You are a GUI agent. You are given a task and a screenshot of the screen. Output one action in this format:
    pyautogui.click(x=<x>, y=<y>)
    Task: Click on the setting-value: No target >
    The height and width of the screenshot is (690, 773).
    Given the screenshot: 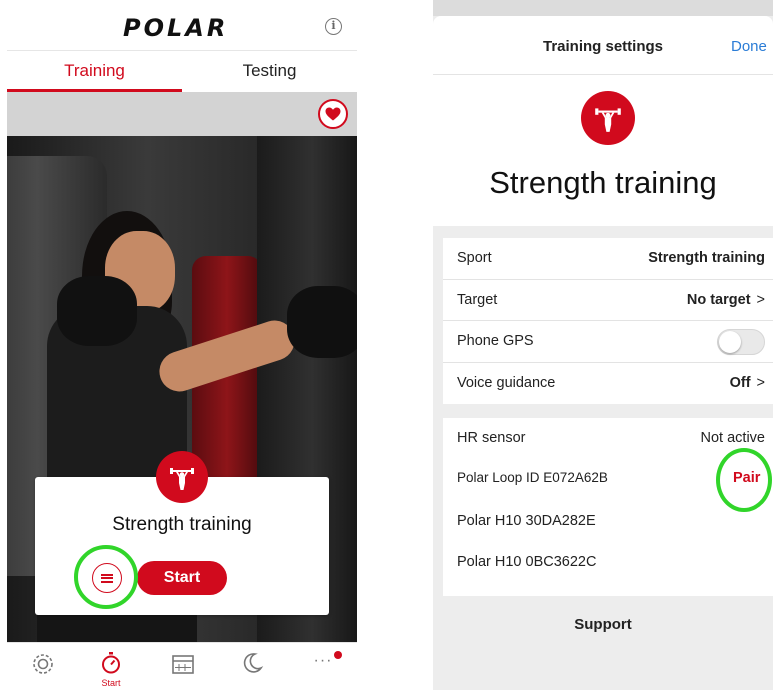 What is the action you would take?
    pyautogui.click(x=726, y=300)
    